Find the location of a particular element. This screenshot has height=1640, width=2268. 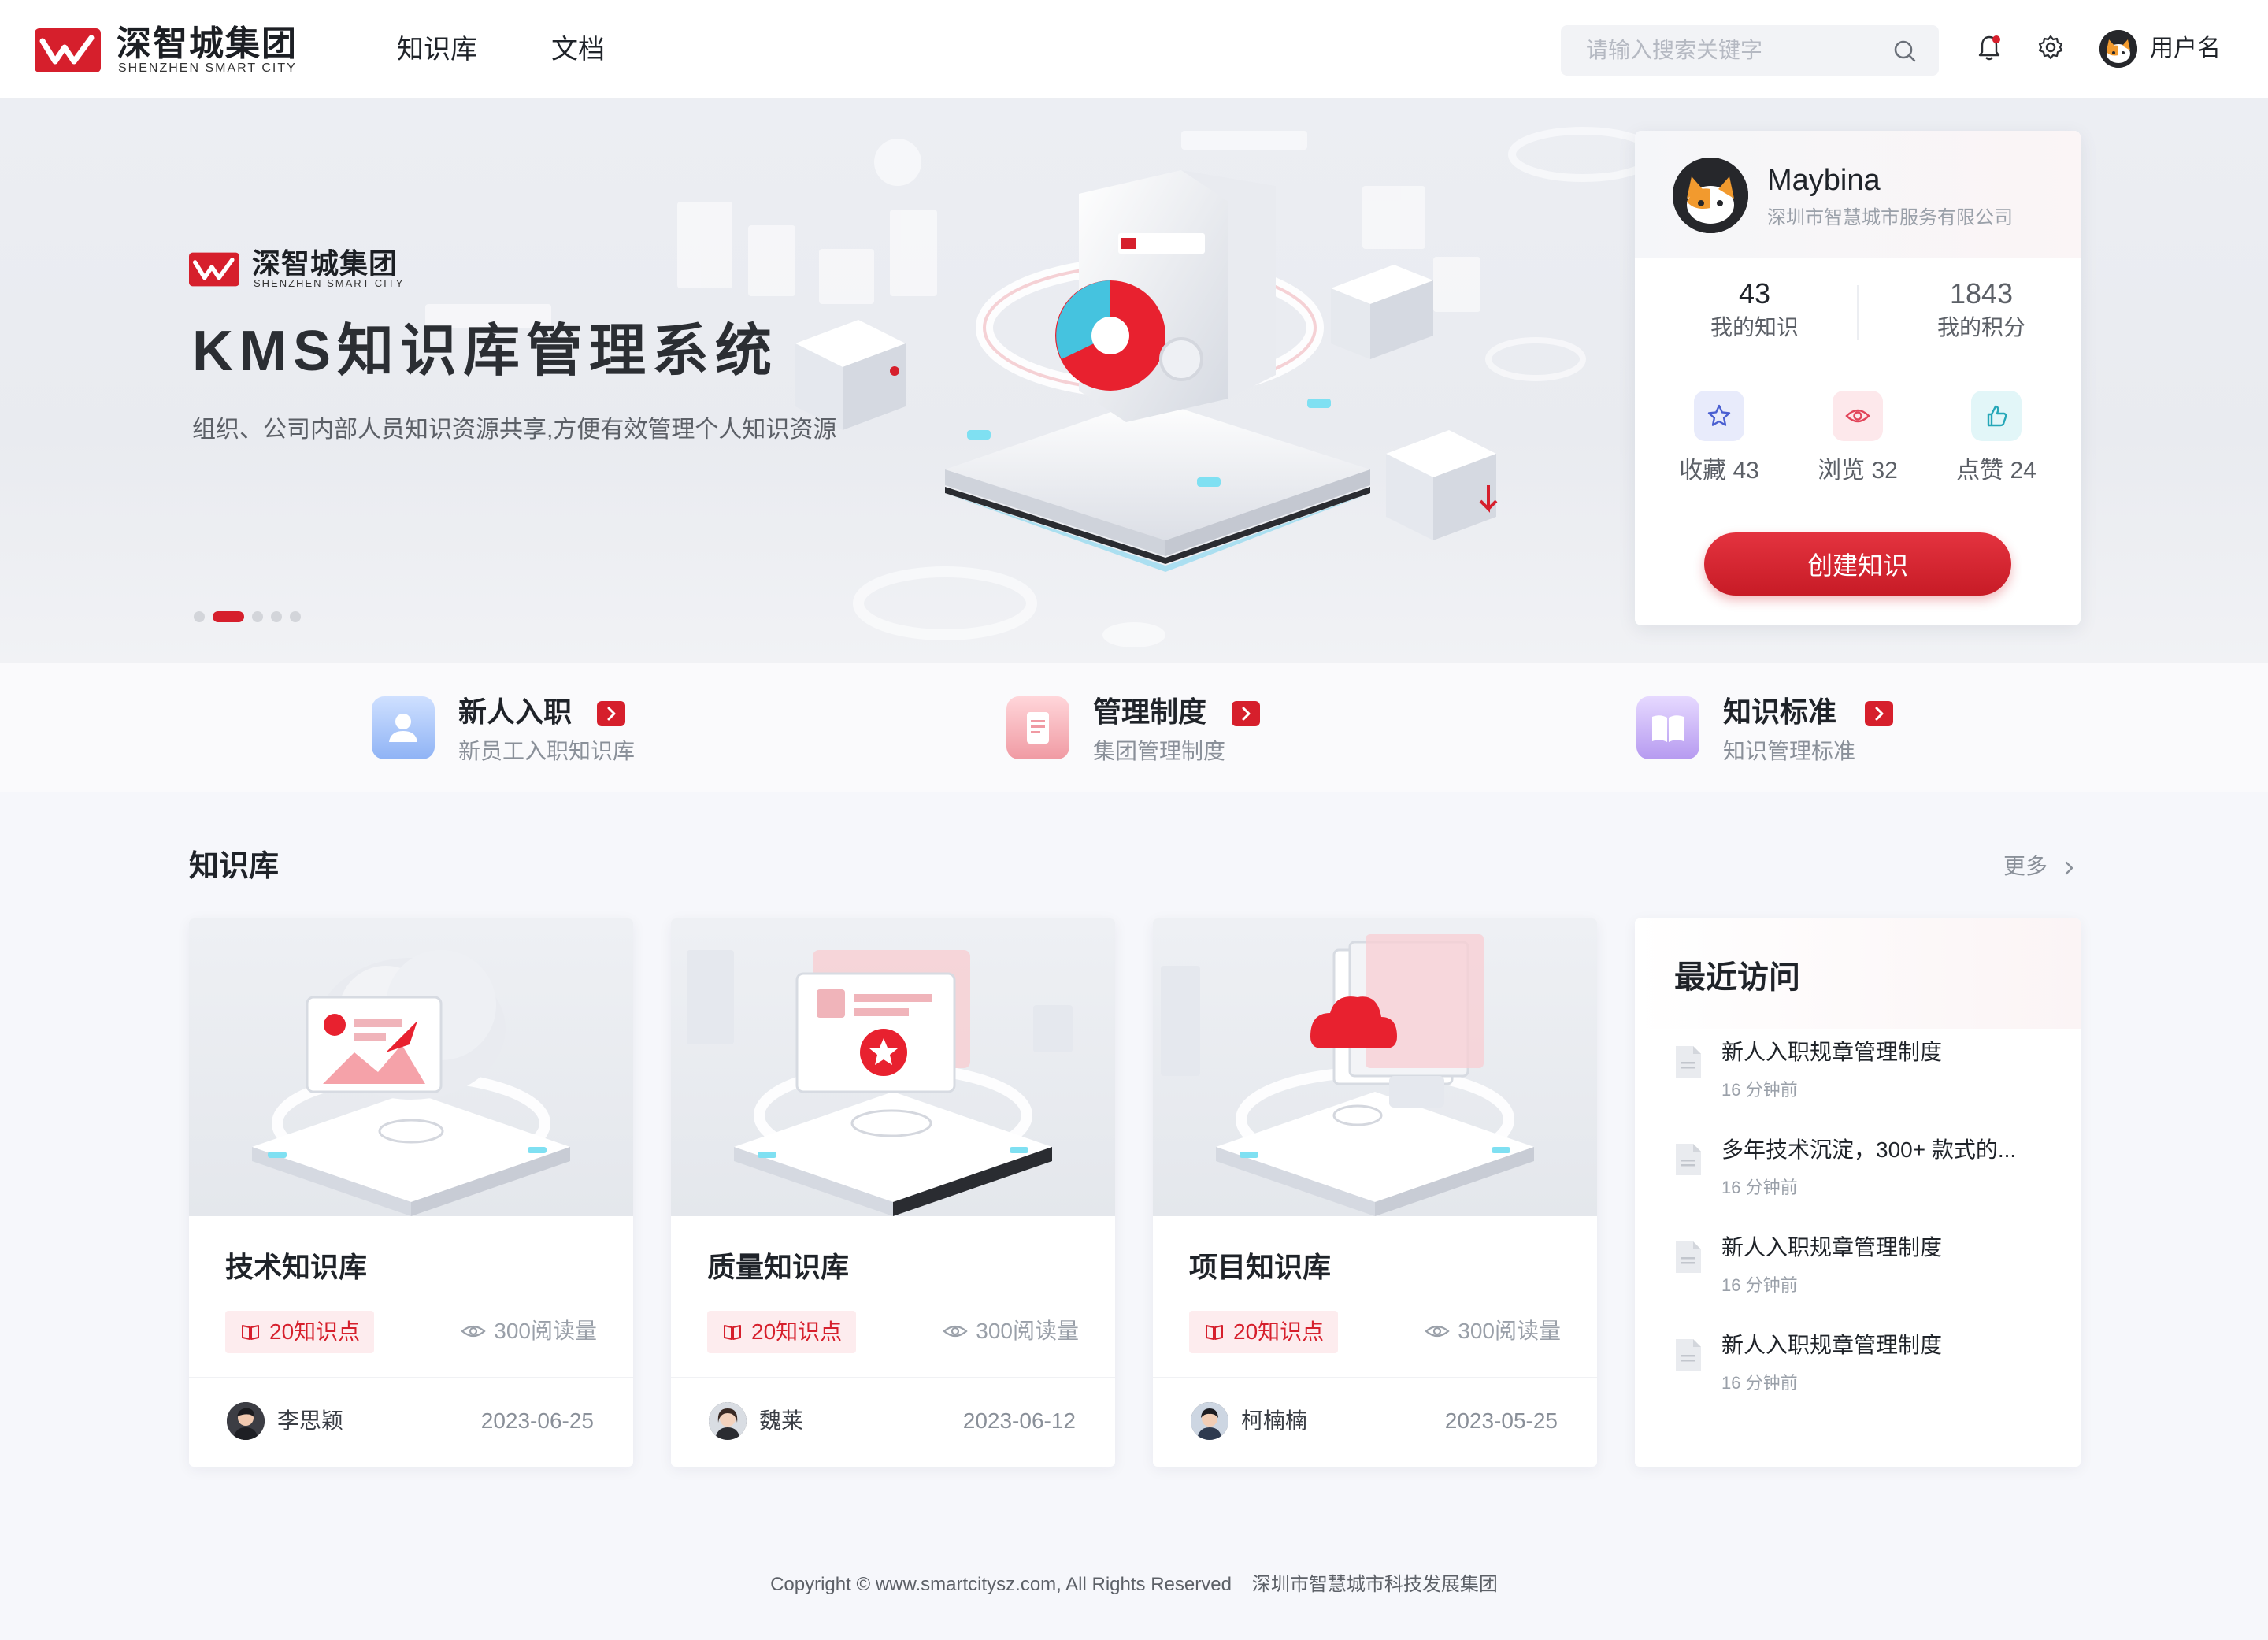

banner-logo-en: SHENZHEN SMART CITY is located at coordinates (329, 283).